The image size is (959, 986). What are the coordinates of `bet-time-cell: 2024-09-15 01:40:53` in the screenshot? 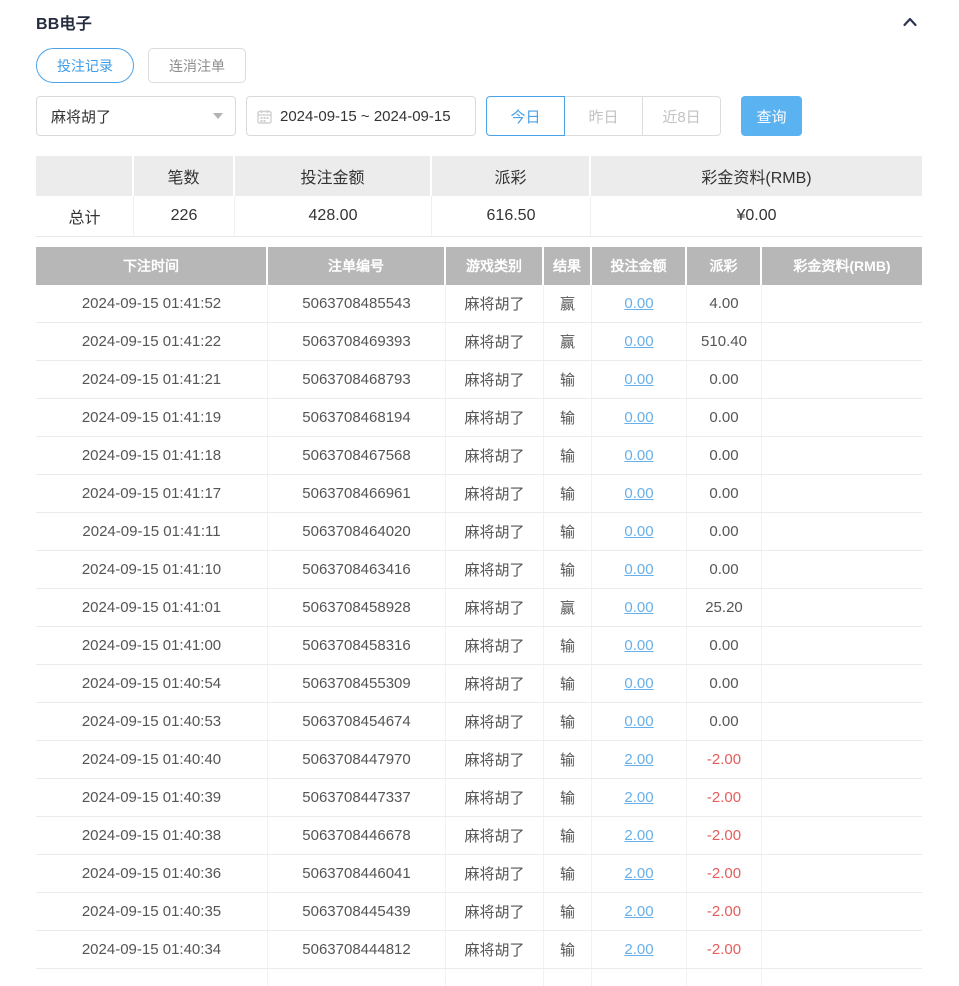 It's located at (152, 721).